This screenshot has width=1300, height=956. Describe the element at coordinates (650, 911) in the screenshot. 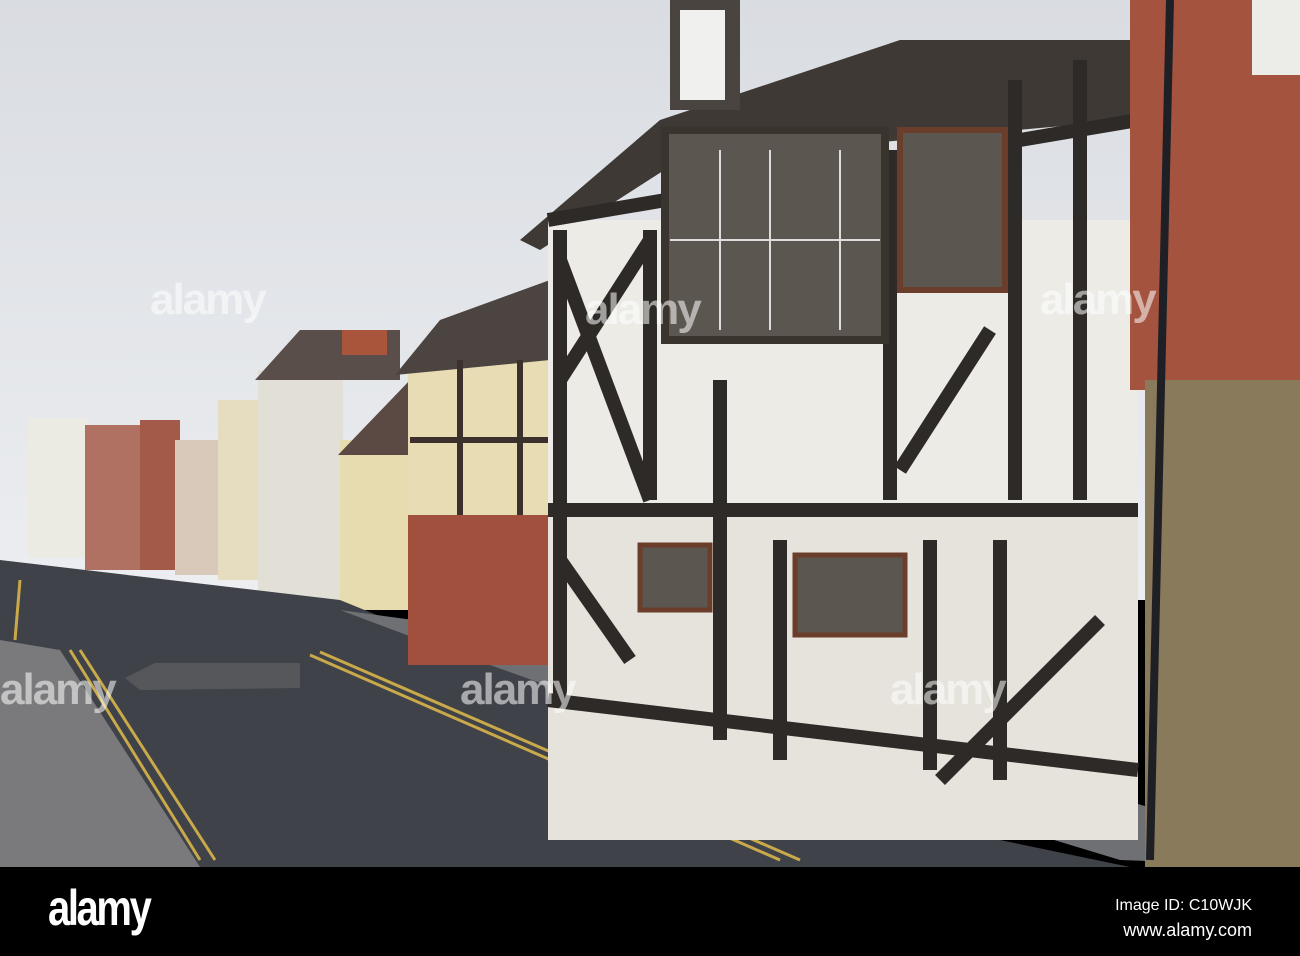

I see `footer-bar: alamy Image ID: C10WJK www.alamy.com` at that location.